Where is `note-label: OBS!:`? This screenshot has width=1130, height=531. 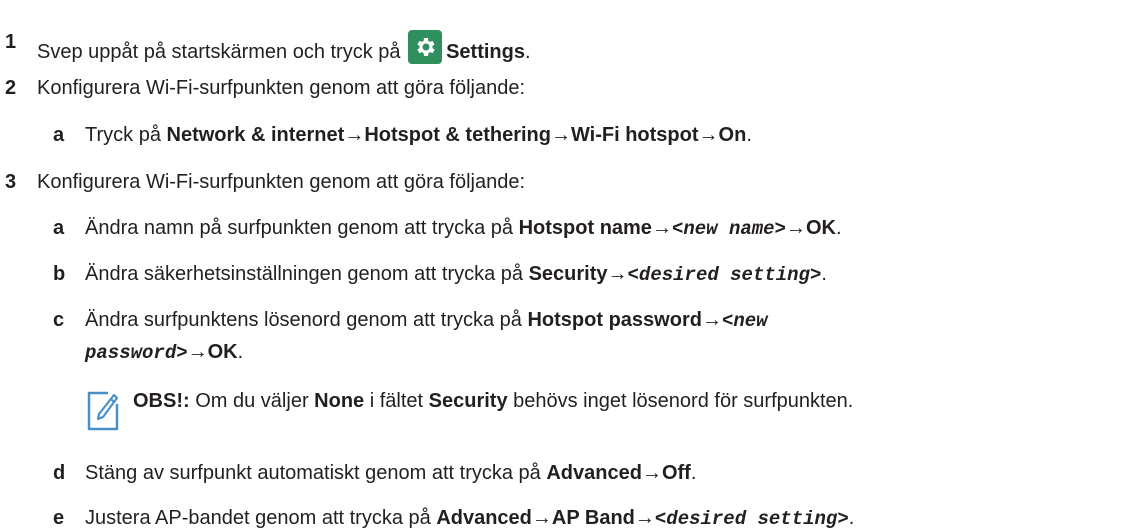
note-label: OBS!: is located at coordinates (161, 401).